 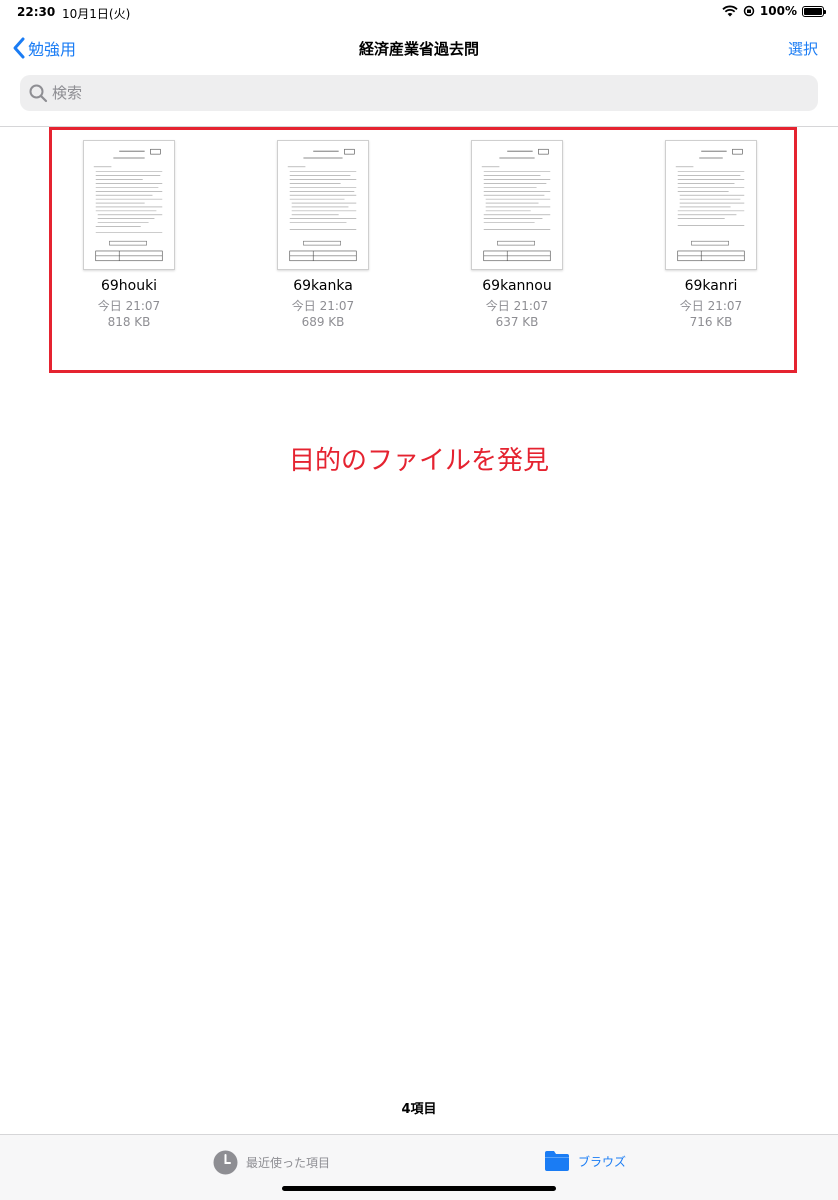 I want to click on folder-icon, so click(x=557, y=1161).